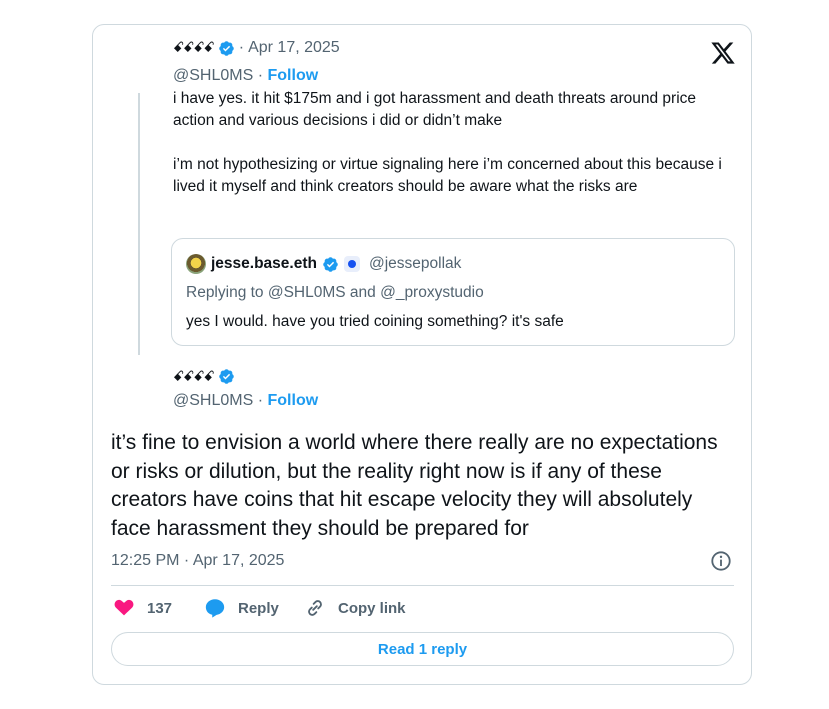  I want to click on parent-tweet-date-sep: ·, so click(241, 47).